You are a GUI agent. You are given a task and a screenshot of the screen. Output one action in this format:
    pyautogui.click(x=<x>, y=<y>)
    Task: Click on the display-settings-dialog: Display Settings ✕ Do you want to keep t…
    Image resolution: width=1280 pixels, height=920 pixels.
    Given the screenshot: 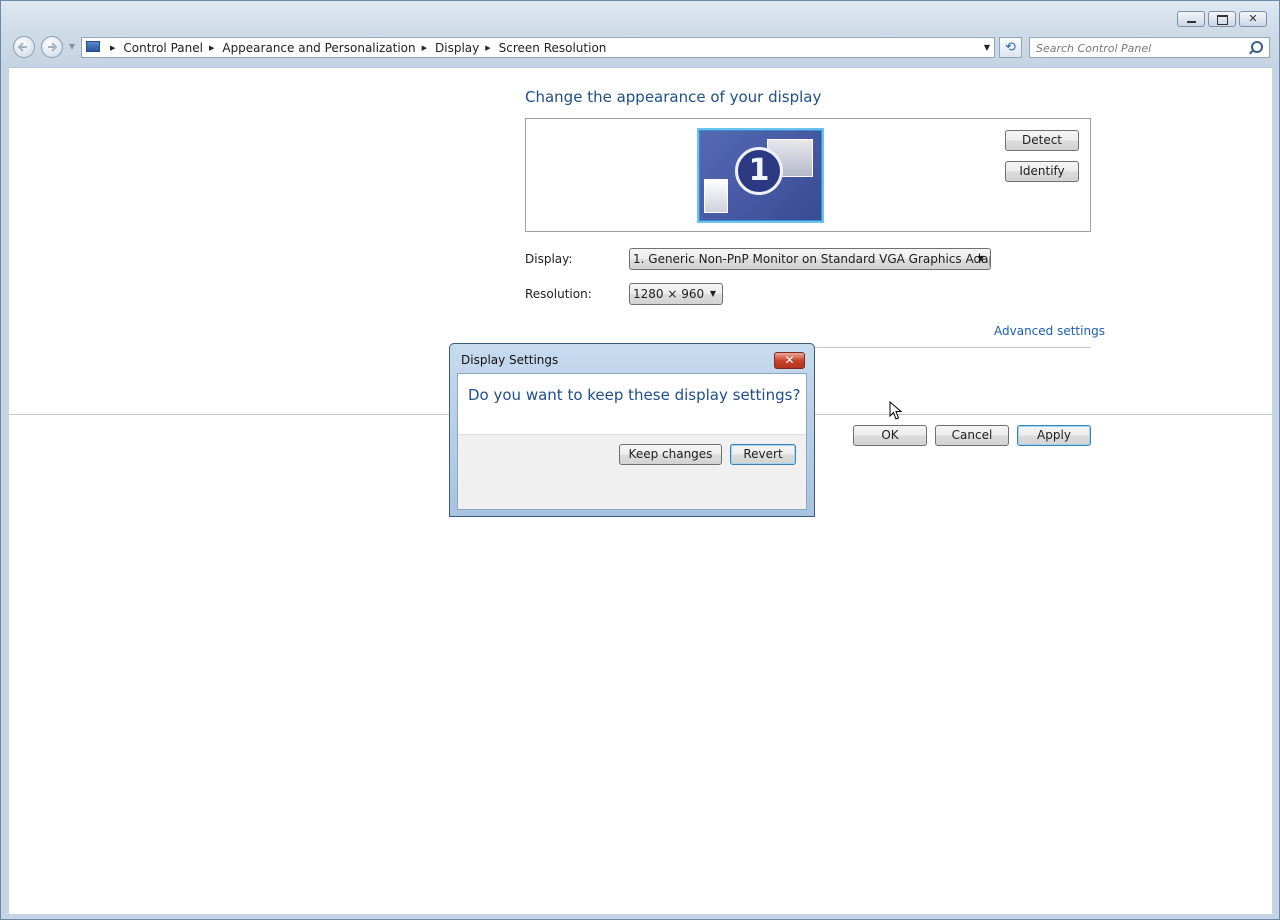 What is the action you would take?
    pyautogui.click(x=632, y=430)
    